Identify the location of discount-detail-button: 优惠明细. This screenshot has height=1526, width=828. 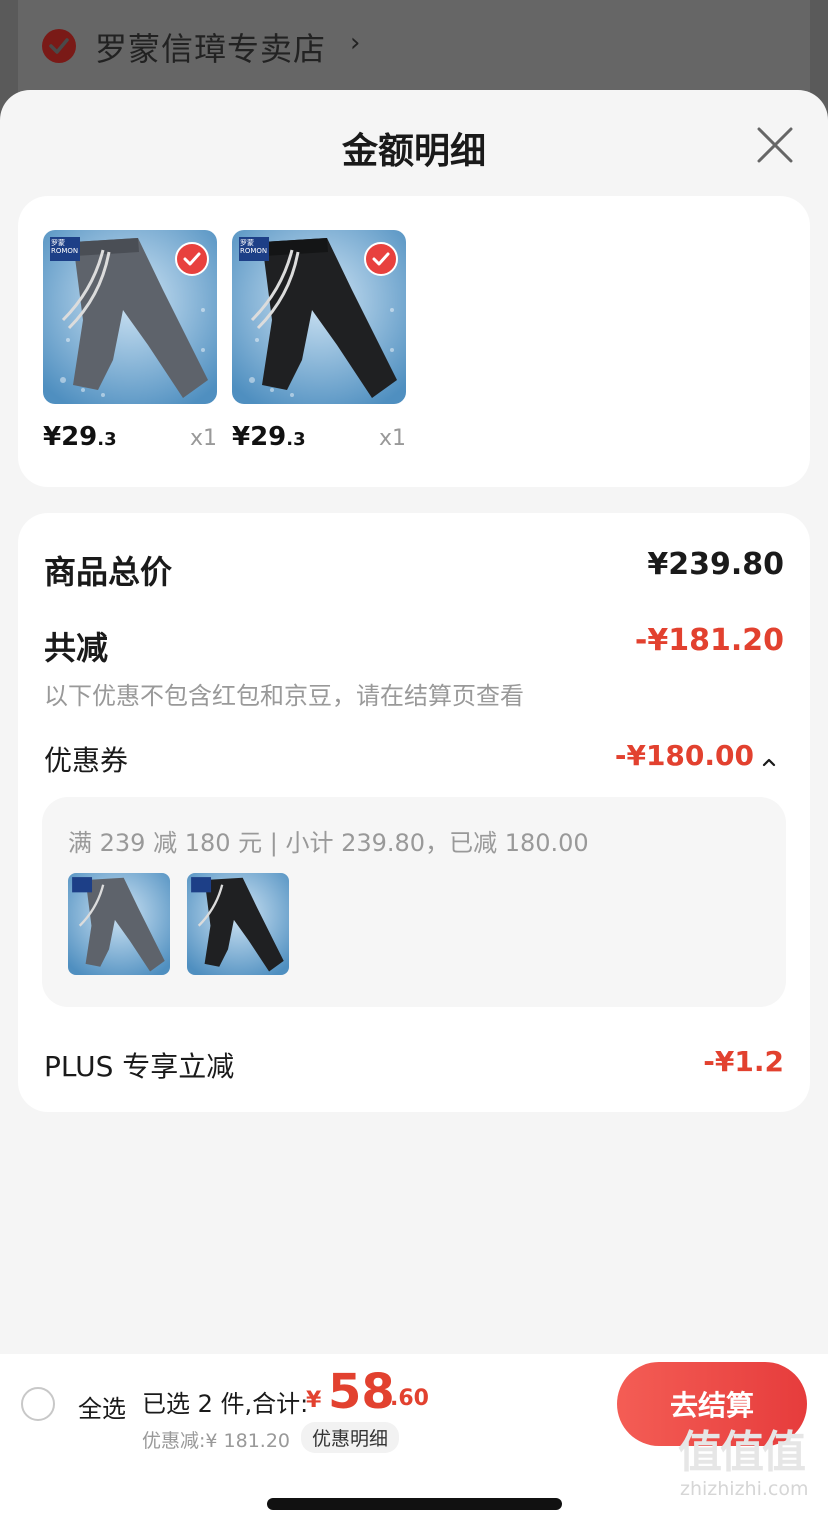
(350, 1437).